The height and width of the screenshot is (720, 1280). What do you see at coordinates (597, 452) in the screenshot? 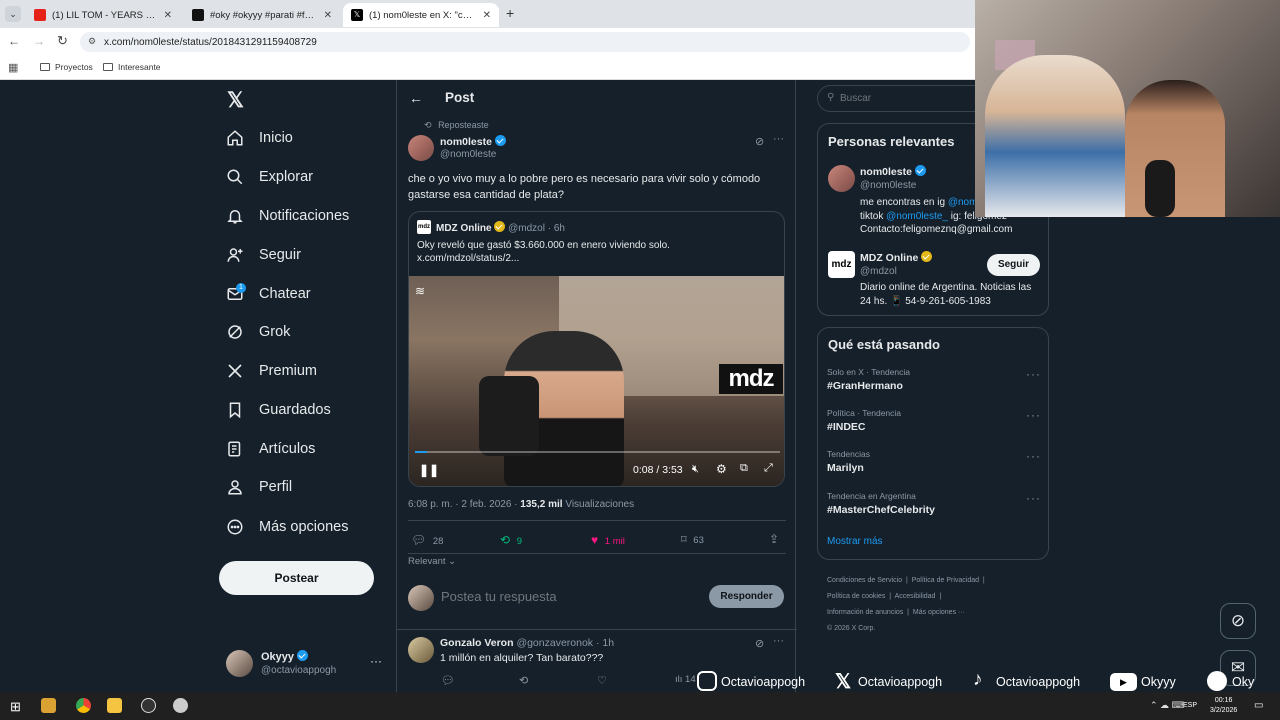
I see `video-progress-track` at bounding box center [597, 452].